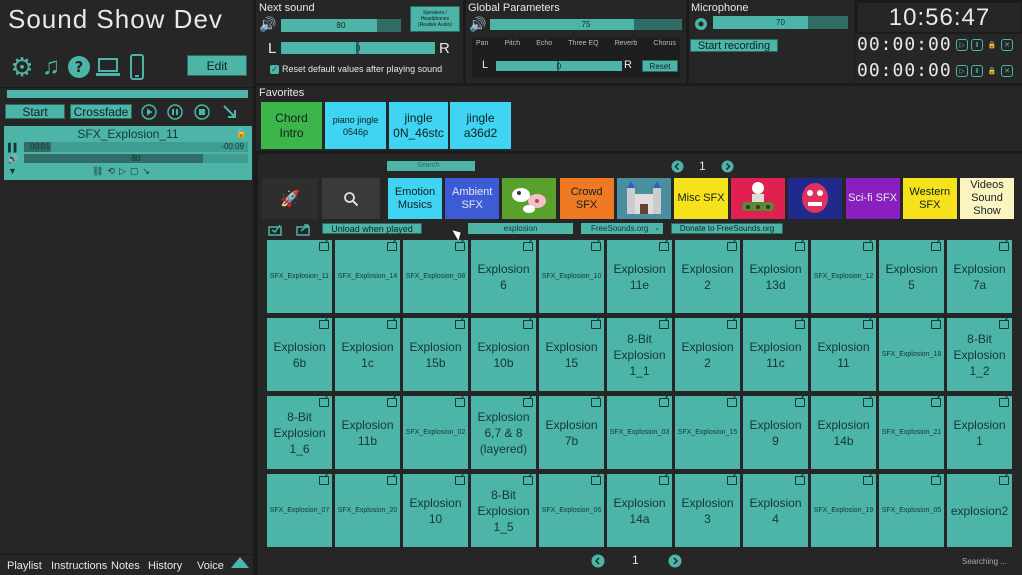 This screenshot has height=575, width=1022. What do you see at coordinates (503, 432) in the screenshot?
I see `sound-tile: Explosion 6,7 & 8 (layered)` at bounding box center [503, 432].